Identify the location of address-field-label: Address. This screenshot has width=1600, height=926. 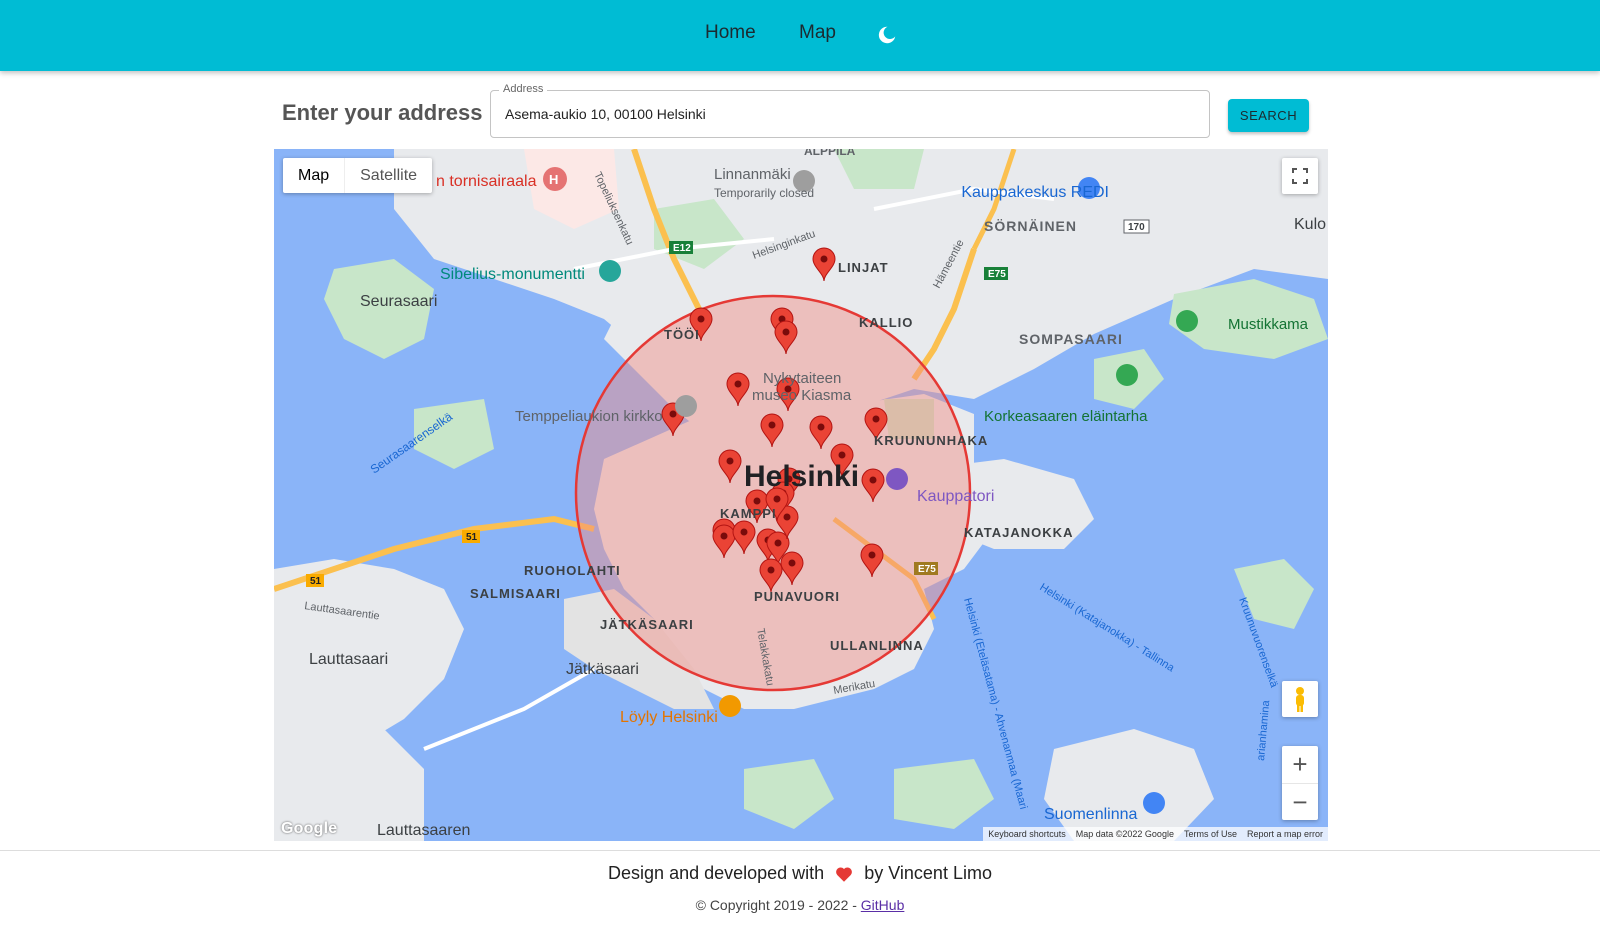
(523, 89).